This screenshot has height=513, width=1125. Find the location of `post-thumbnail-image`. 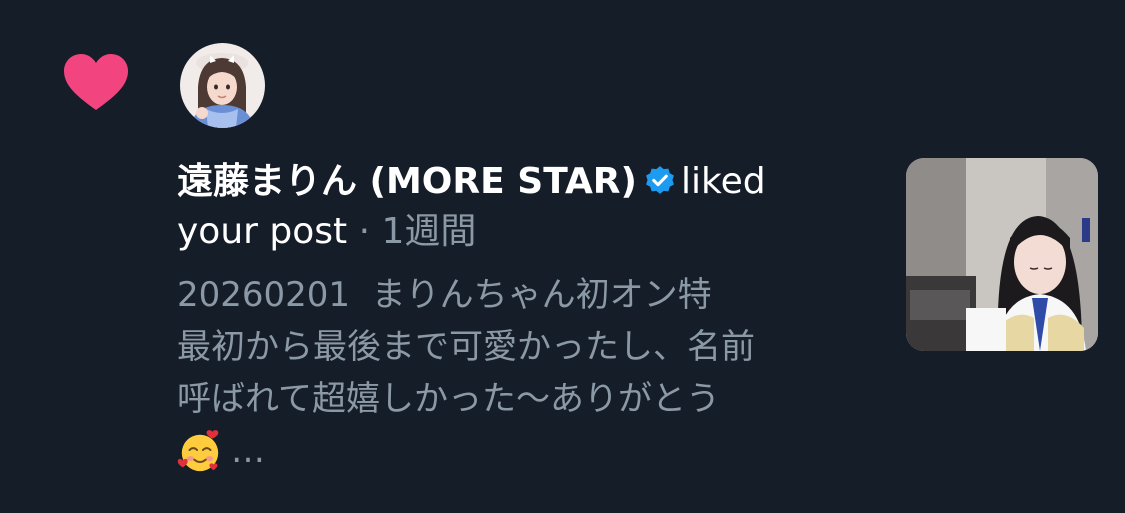

post-thumbnail-image is located at coordinates (1002, 254).